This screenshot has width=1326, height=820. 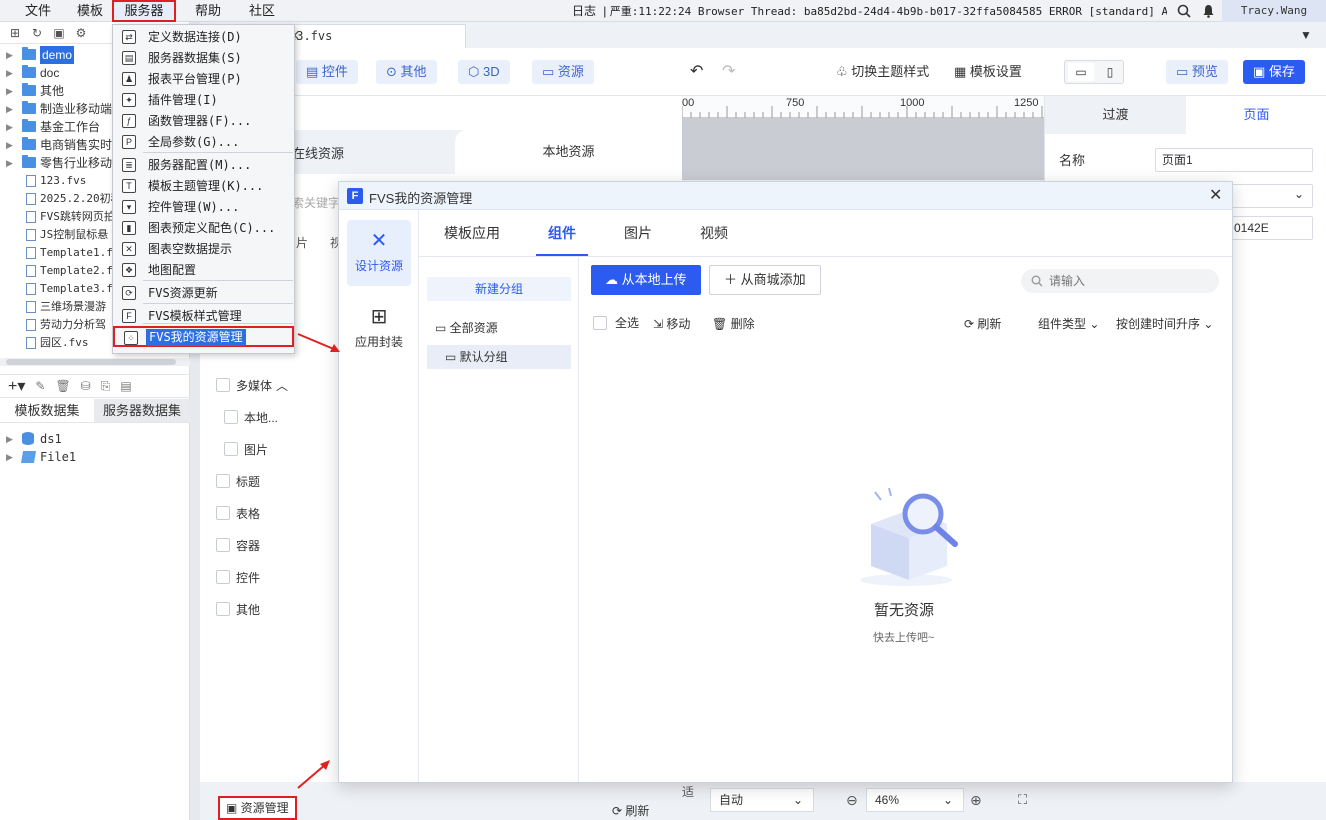 What do you see at coordinates (47, 410) in the screenshot?
I see `tab-template-dataset: 模板数据集` at bounding box center [47, 410].